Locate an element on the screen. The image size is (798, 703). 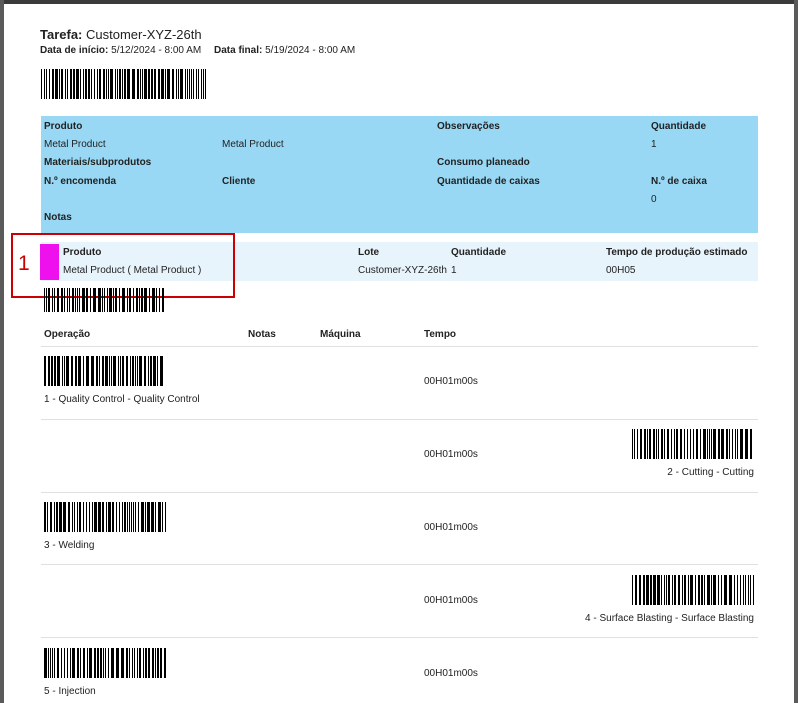
task-barcode is located at coordinates (124, 84).